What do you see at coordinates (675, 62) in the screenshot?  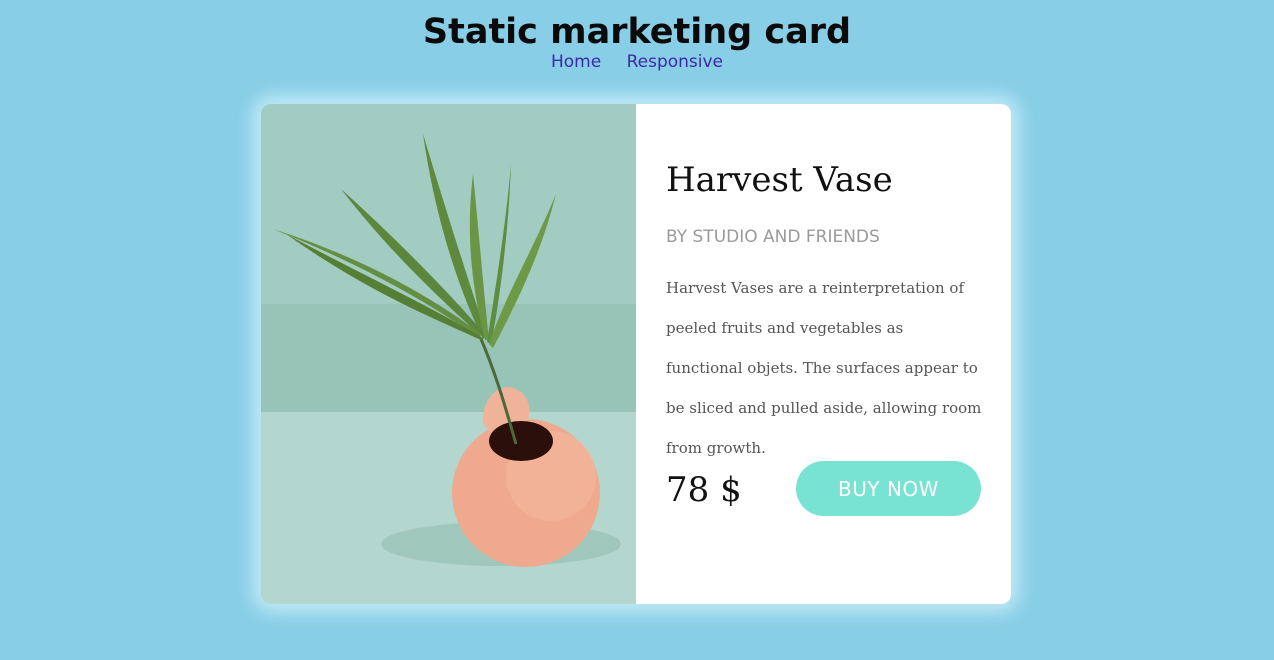 I see `nav-link-responsive: Responsive` at bounding box center [675, 62].